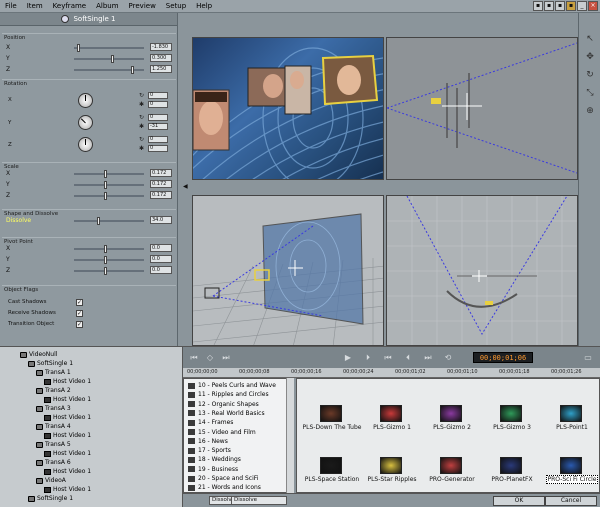  Describe the element at coordinates (11, 6) in the screenshot. I see `menu-file: File` at that location.